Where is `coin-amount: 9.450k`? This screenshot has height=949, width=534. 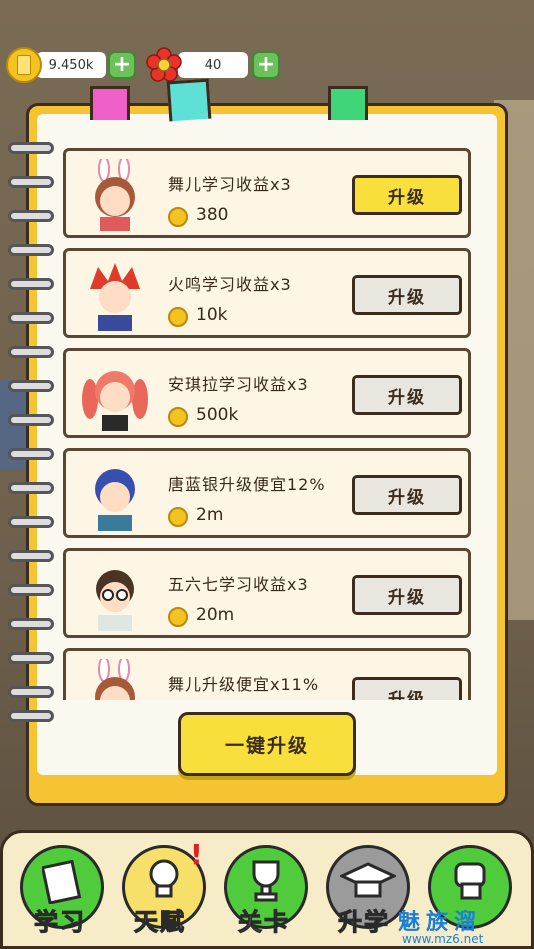 coin-amount: 9.450k is located at coordinates (71, 65).